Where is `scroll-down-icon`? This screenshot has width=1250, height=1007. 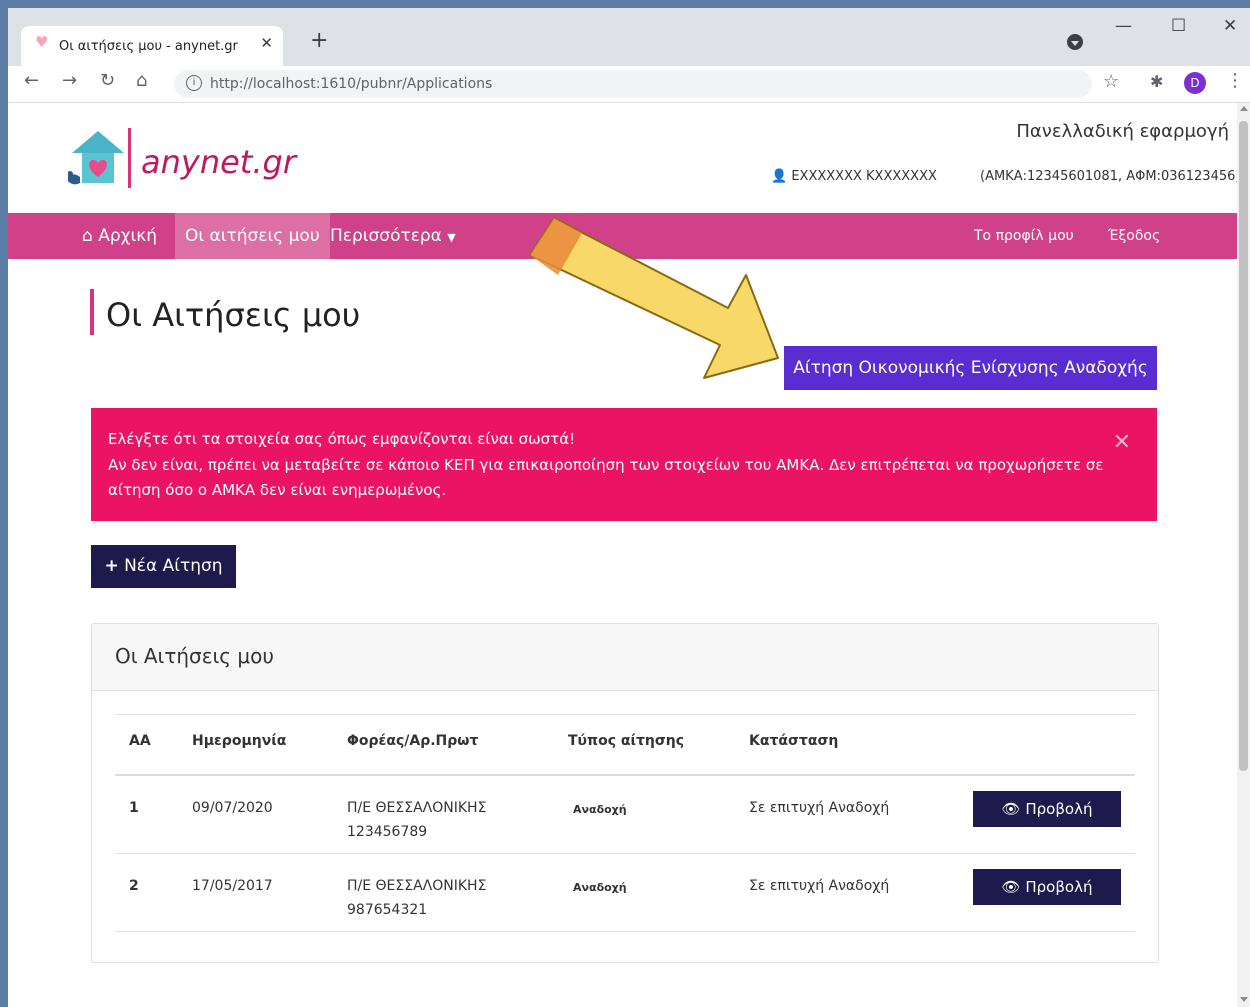 scroll-down-icon is located at coordinates (1244, 999).